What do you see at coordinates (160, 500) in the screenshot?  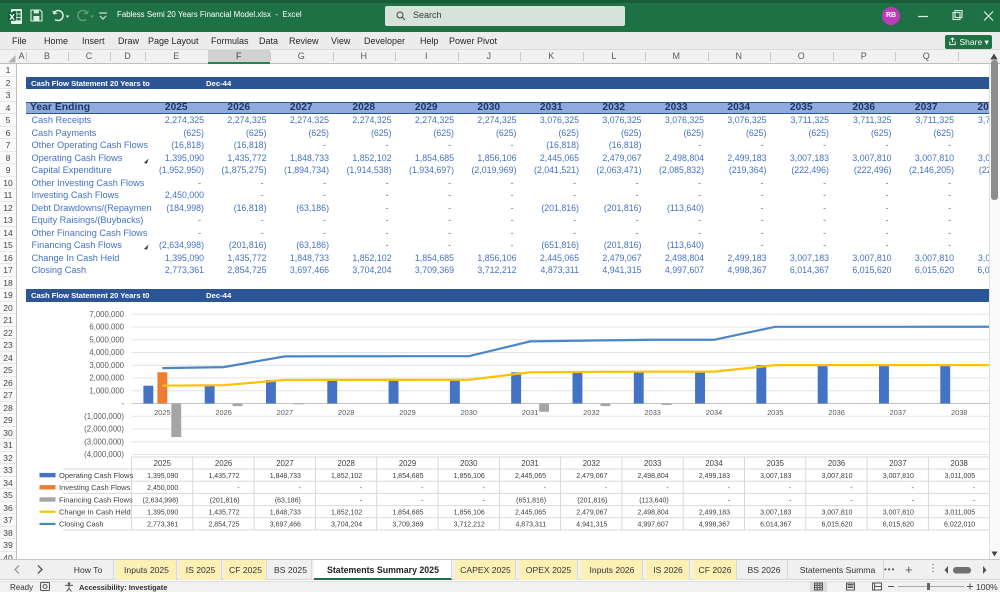 I see `svg-text: (2,634,998)` at bounding box center [160, 500].